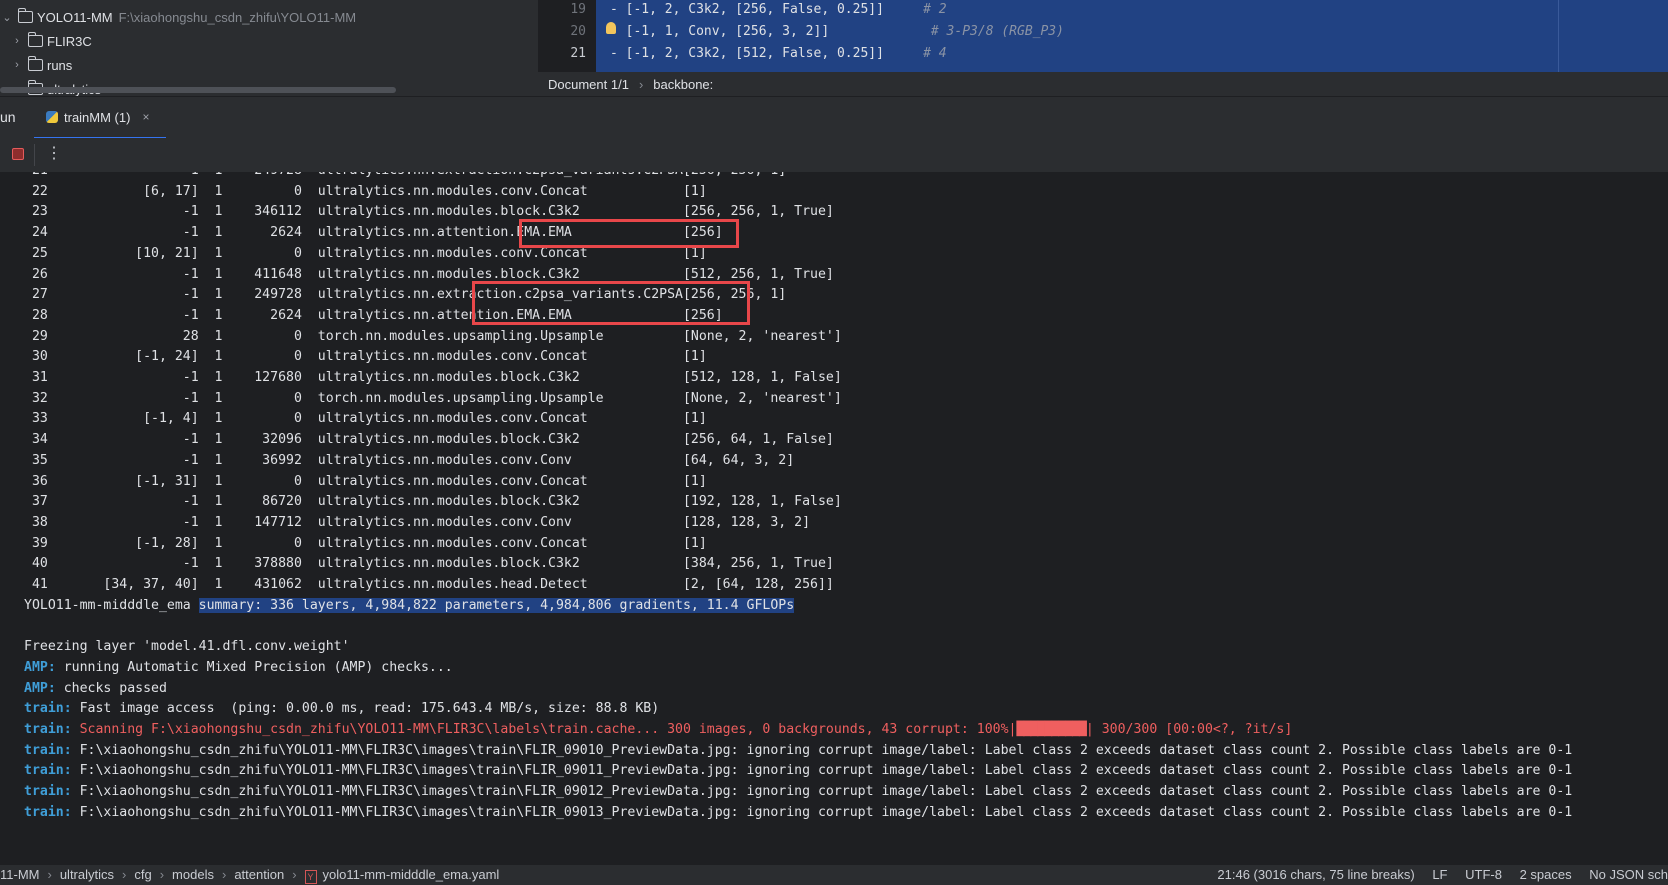 Image resolution: width=1668 pixels, height=885 pixels. I want to click on console-side-gutter, so click(7, 518).